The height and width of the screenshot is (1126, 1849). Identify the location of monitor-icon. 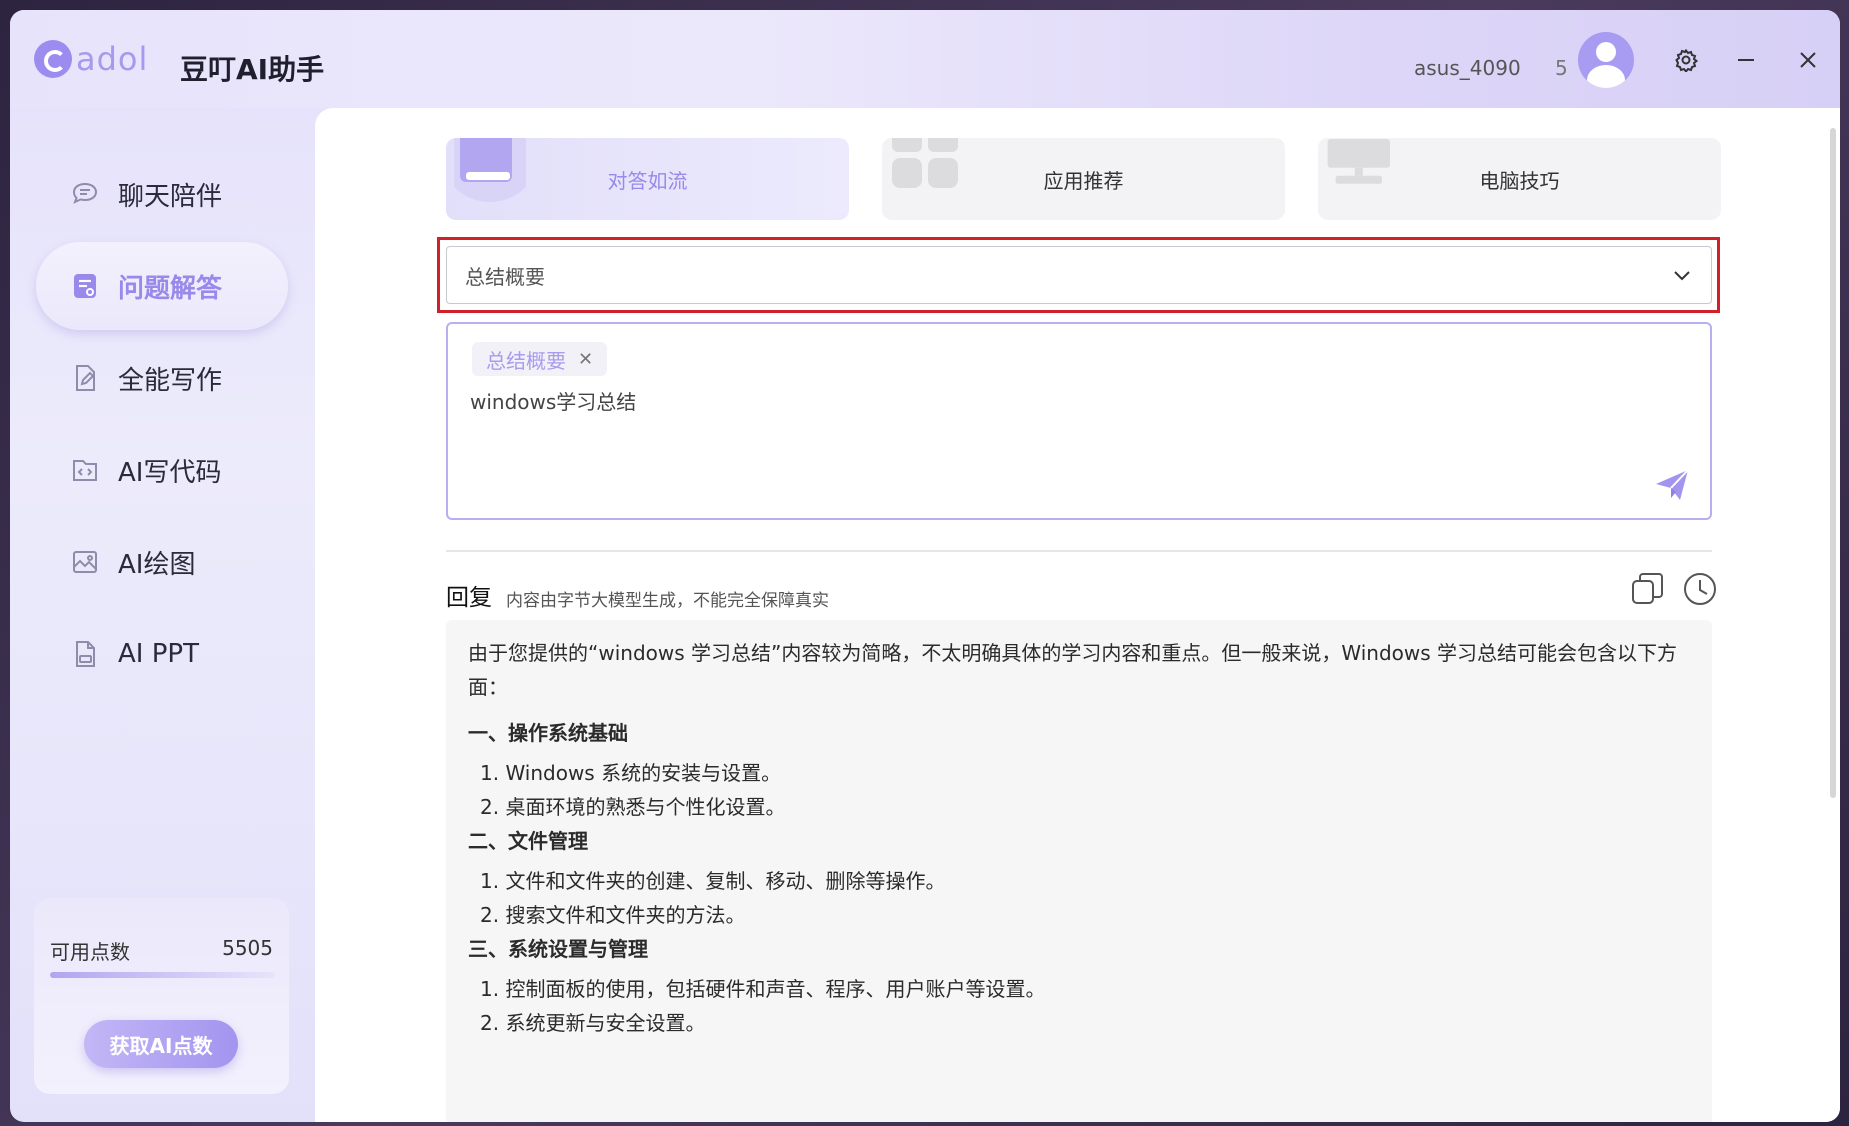
(1358, 161).